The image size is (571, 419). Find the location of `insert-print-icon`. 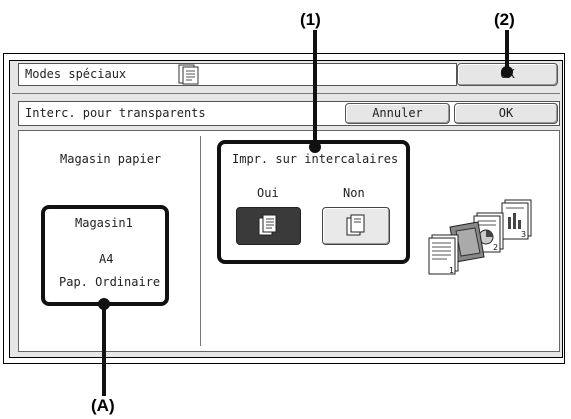

insert-print-icon is located at coordinates (269, 228).